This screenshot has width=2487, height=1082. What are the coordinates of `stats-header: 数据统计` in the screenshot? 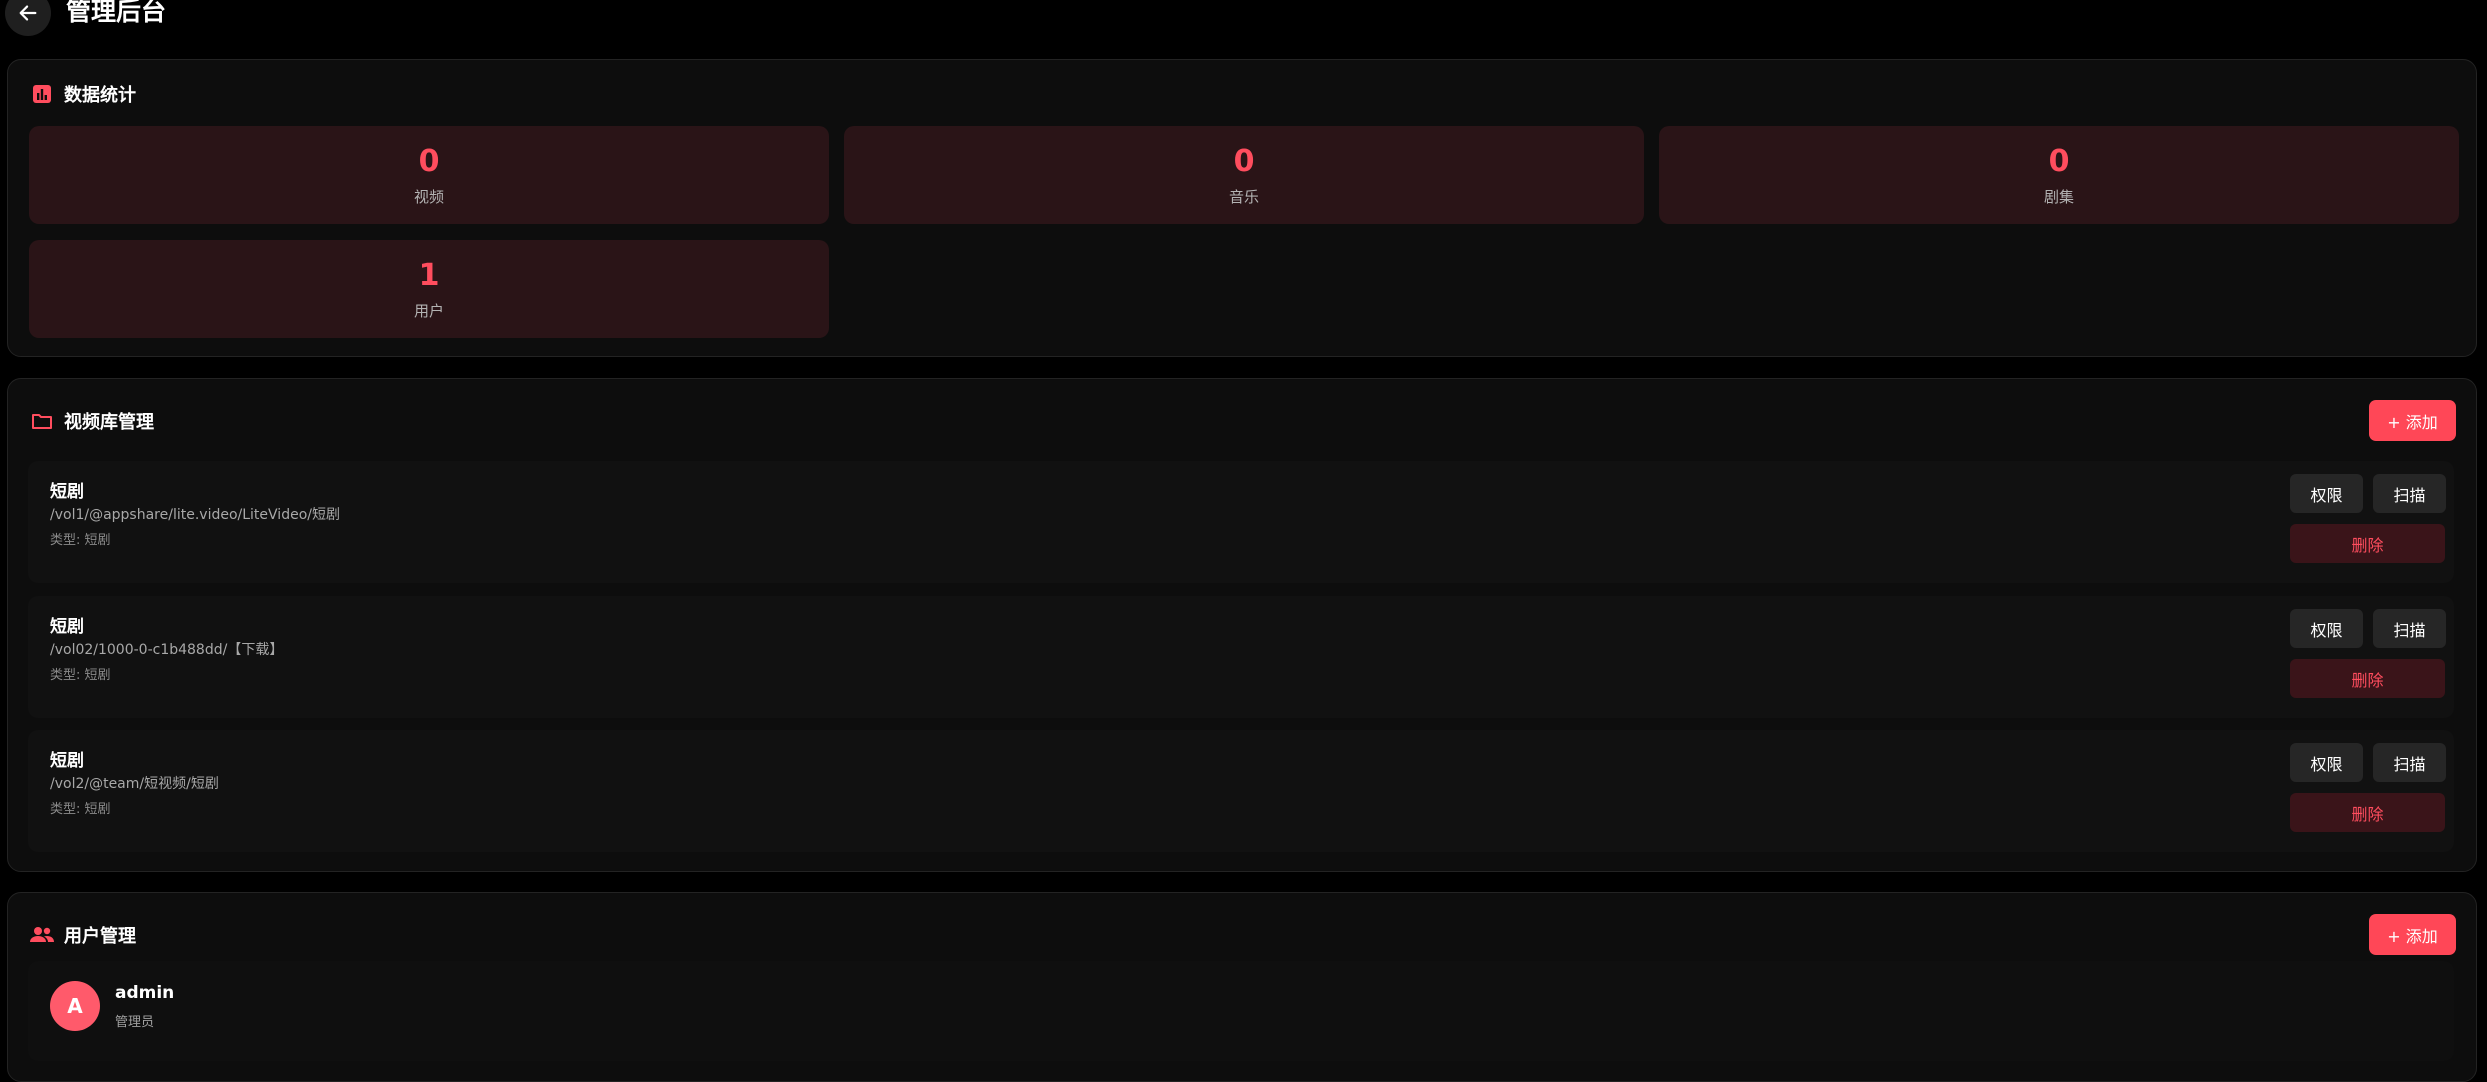 It's located at (83, 94).